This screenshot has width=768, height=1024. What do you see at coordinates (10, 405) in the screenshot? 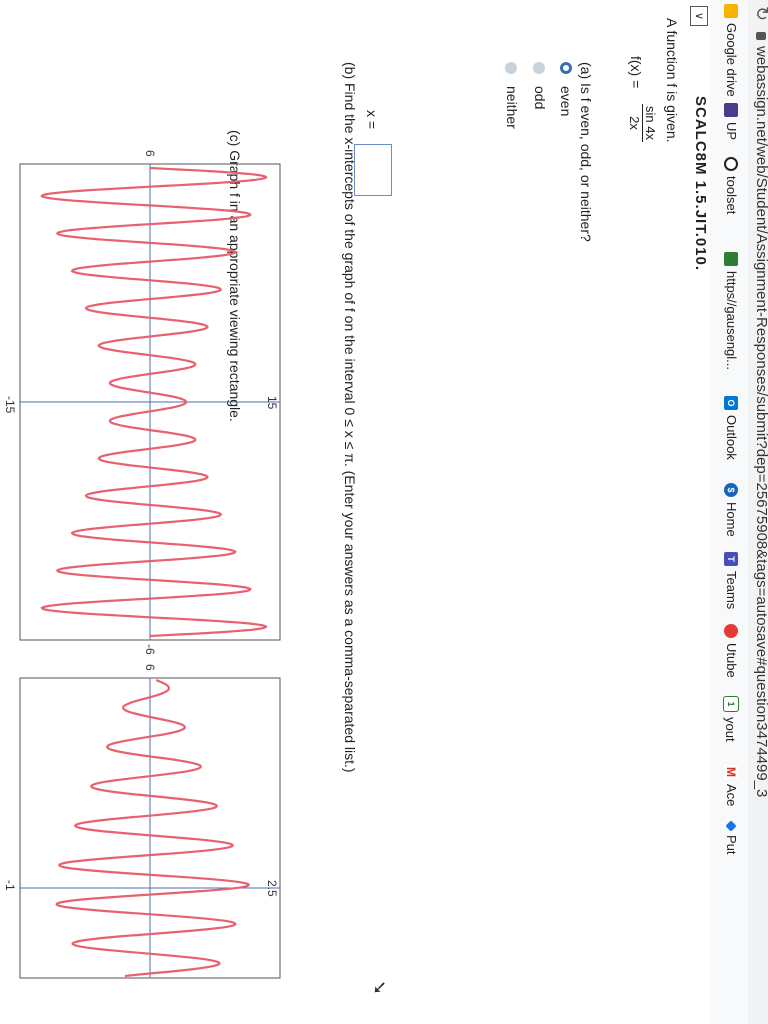
I see `graph-1-left-tick: -15` at bounding box center [10, 405].